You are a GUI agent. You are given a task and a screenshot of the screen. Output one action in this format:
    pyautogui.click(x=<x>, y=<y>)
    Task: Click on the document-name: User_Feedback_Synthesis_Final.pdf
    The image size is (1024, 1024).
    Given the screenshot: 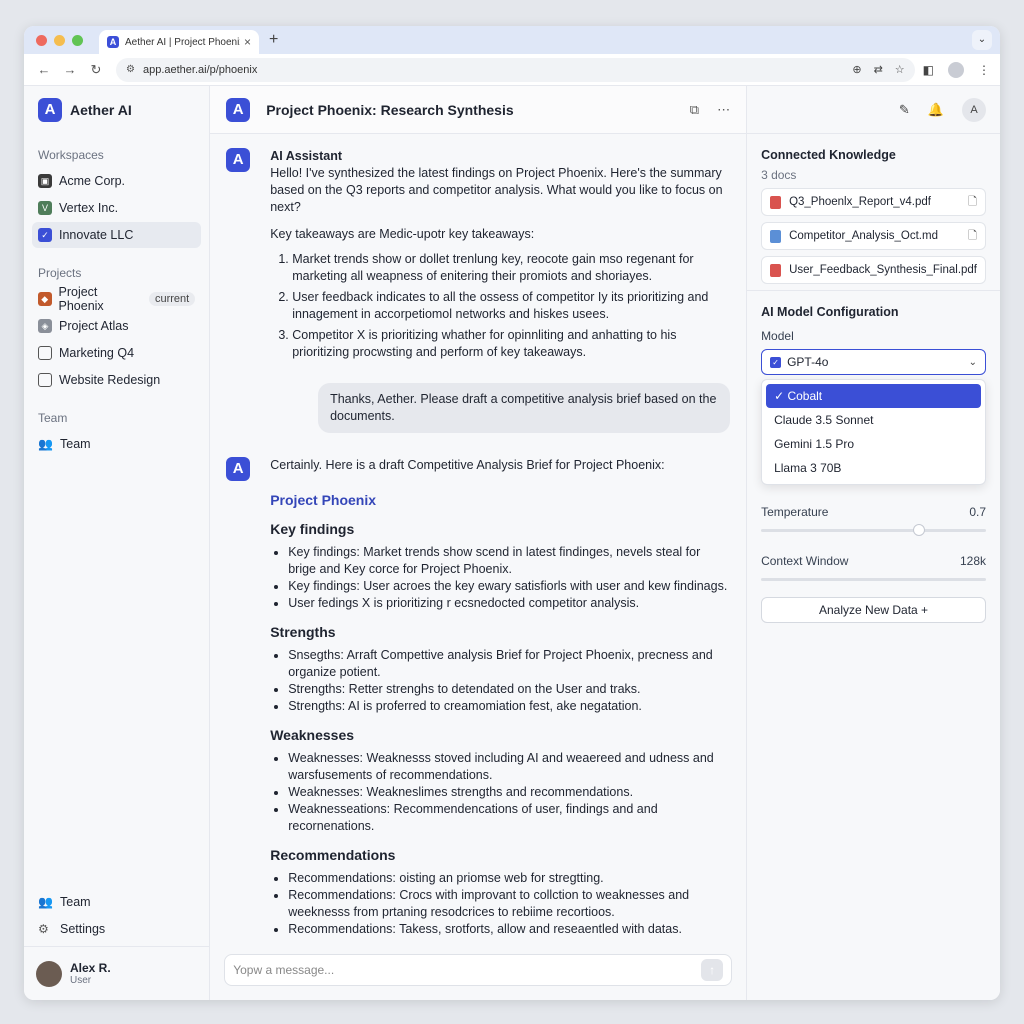 What is the action you would take?
    pyautogui.click(x=883, y=270)
    